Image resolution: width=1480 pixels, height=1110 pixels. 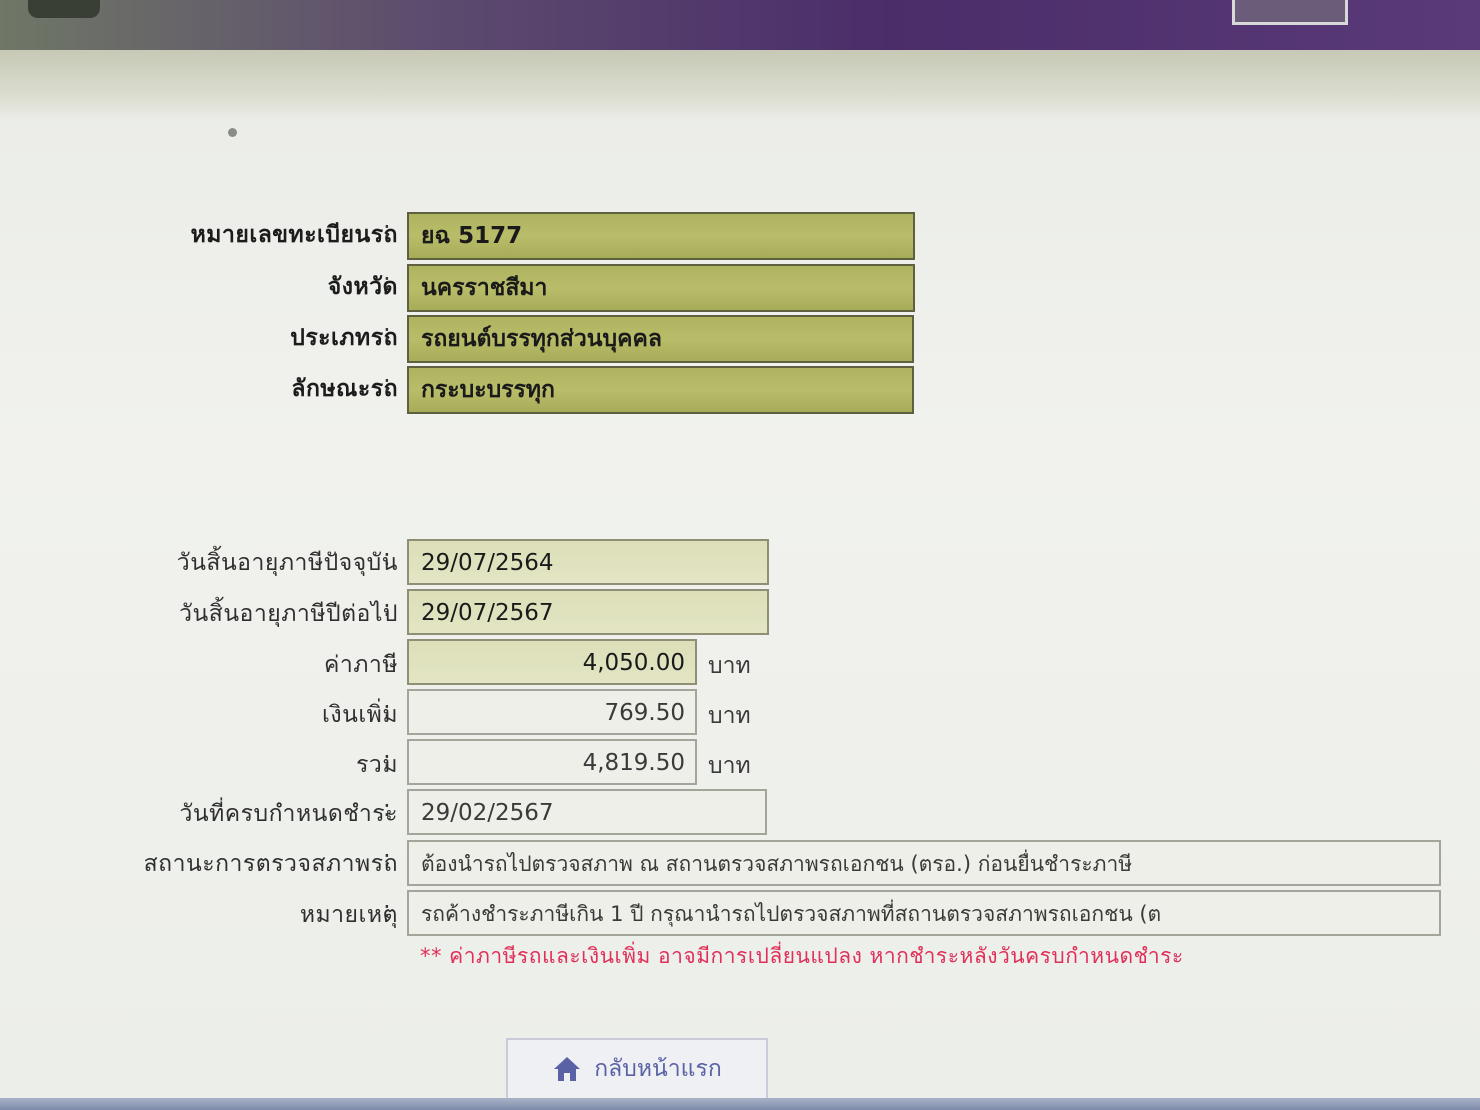 I want to click on tax-unit: บาท, so click(x=729, y=666).